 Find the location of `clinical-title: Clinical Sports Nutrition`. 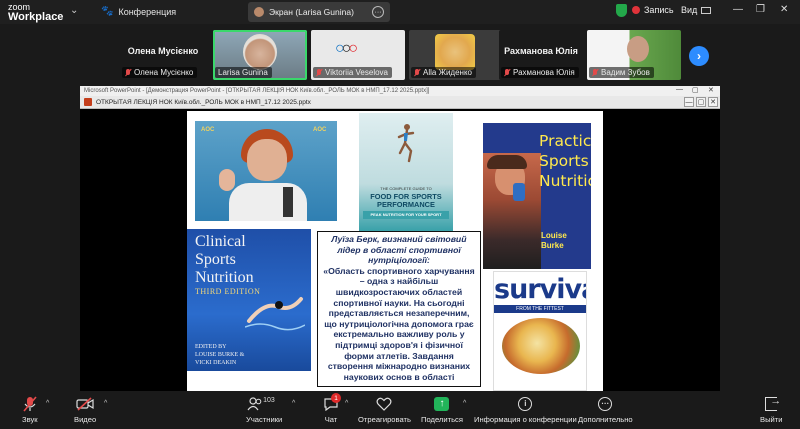

clinical-title: Clinical Sports Nutrition is located at coordinates (224, 260).